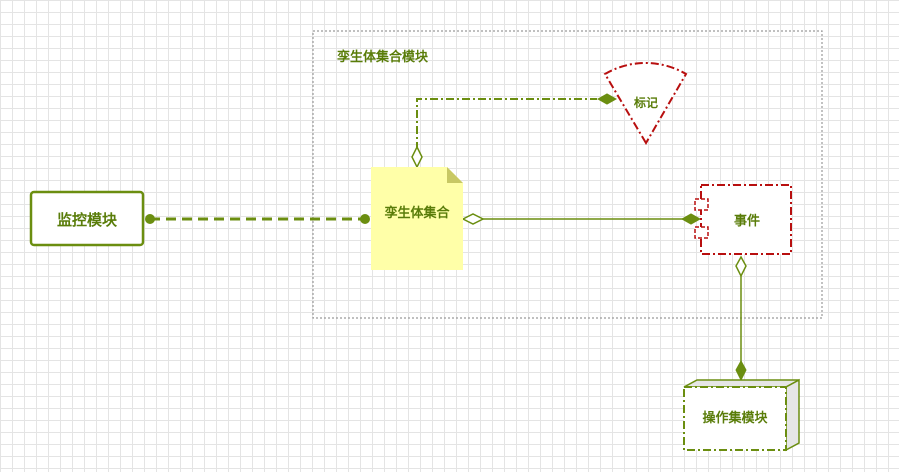 This screenshot has width=899, height=472. What do you see at coordinates (383, 57) in the screenshot?
I see `container-title: 孪生体集合模块` at bounding box center [383, 57].